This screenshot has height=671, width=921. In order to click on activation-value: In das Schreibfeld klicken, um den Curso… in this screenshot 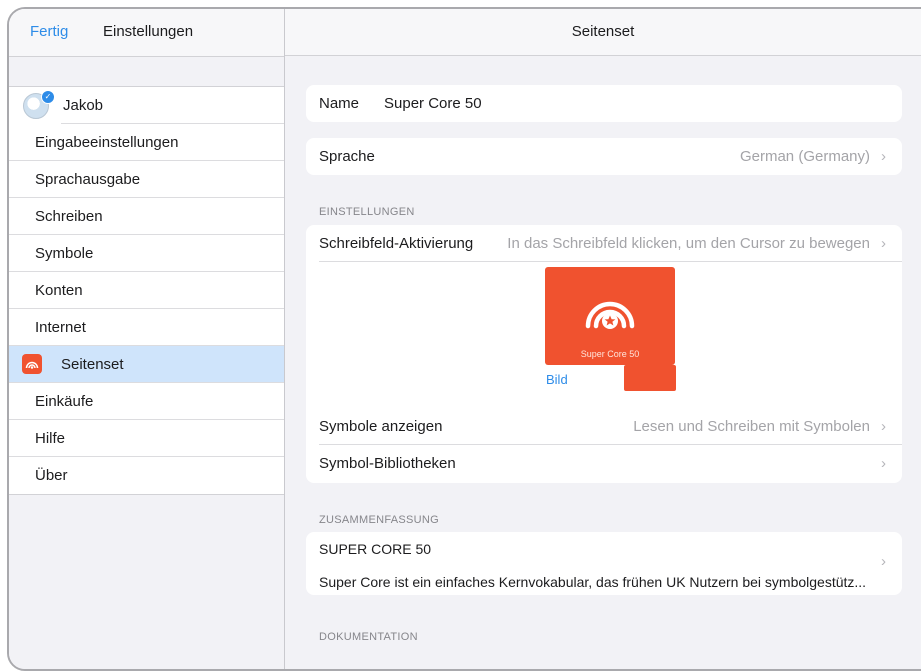, I will do `click(688, 243)`.